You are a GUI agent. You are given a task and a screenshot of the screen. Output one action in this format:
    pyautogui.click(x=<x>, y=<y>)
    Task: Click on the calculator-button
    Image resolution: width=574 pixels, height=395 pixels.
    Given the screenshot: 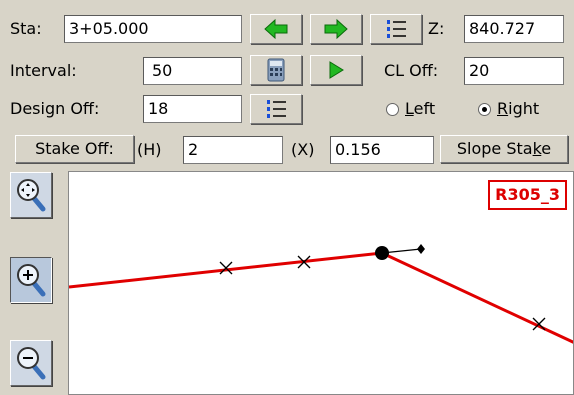 What is the action you would take?
    pyautogui.click(x=276, y=70)
    